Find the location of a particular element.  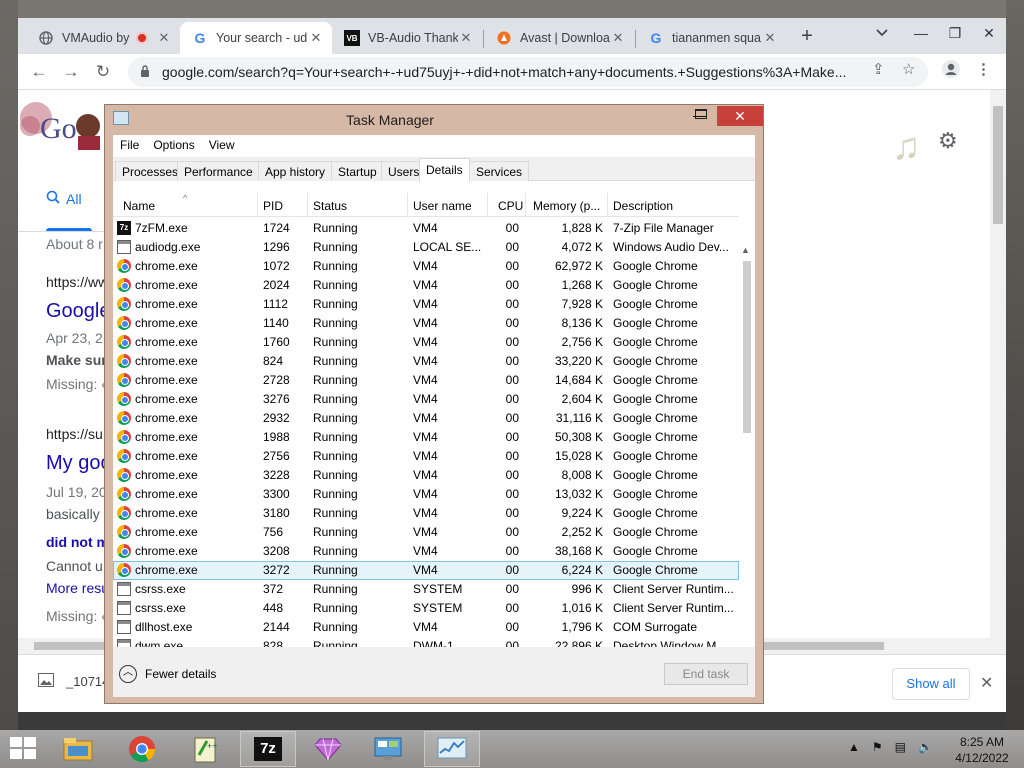

action-center-flag-icon: ⚑ is located at coordinates (877, 747).